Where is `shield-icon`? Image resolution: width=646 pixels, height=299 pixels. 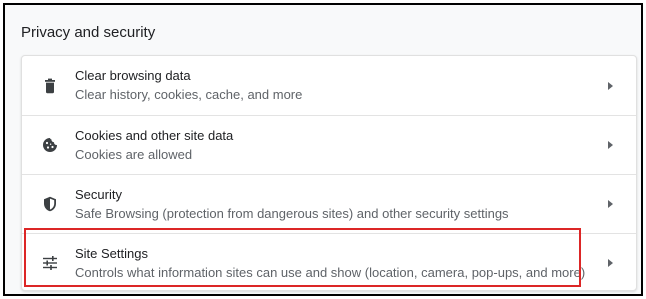 shield-icon is located at coordinates (50, 204).